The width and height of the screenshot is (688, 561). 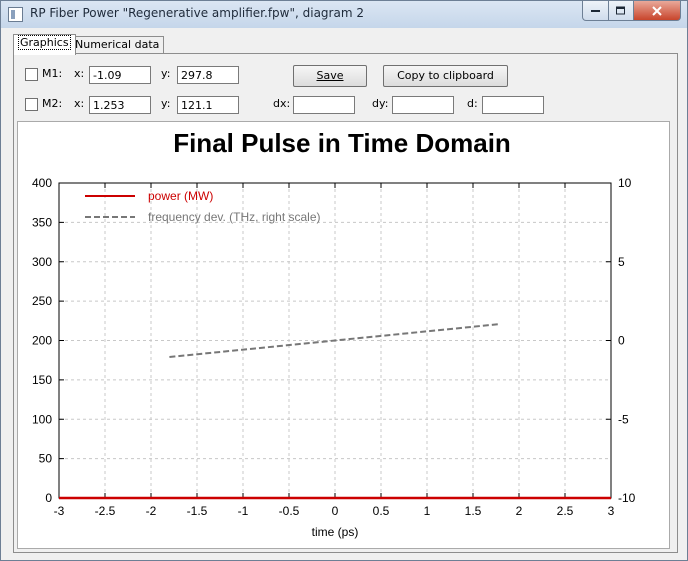 I want to click on m2-x-label: x:, so click(x=79, y=103).